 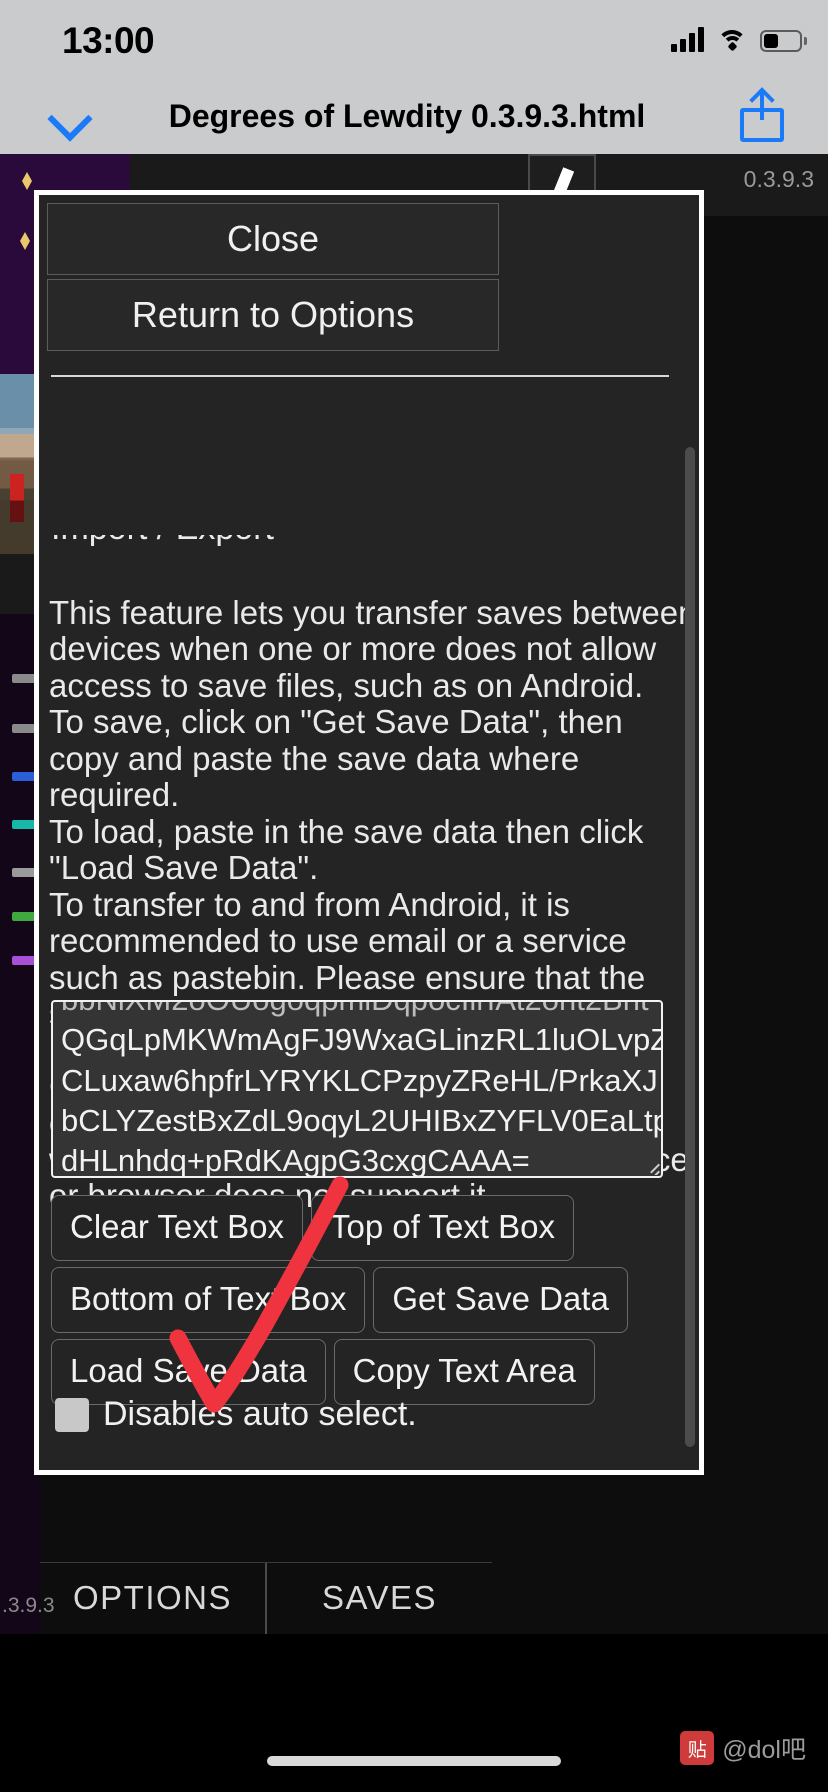 I want to click on textarea-line: bbNiXM2oOUogoqpmlDqpocIlrIAt2ont2Bnt, so click(x=357, y=1011).